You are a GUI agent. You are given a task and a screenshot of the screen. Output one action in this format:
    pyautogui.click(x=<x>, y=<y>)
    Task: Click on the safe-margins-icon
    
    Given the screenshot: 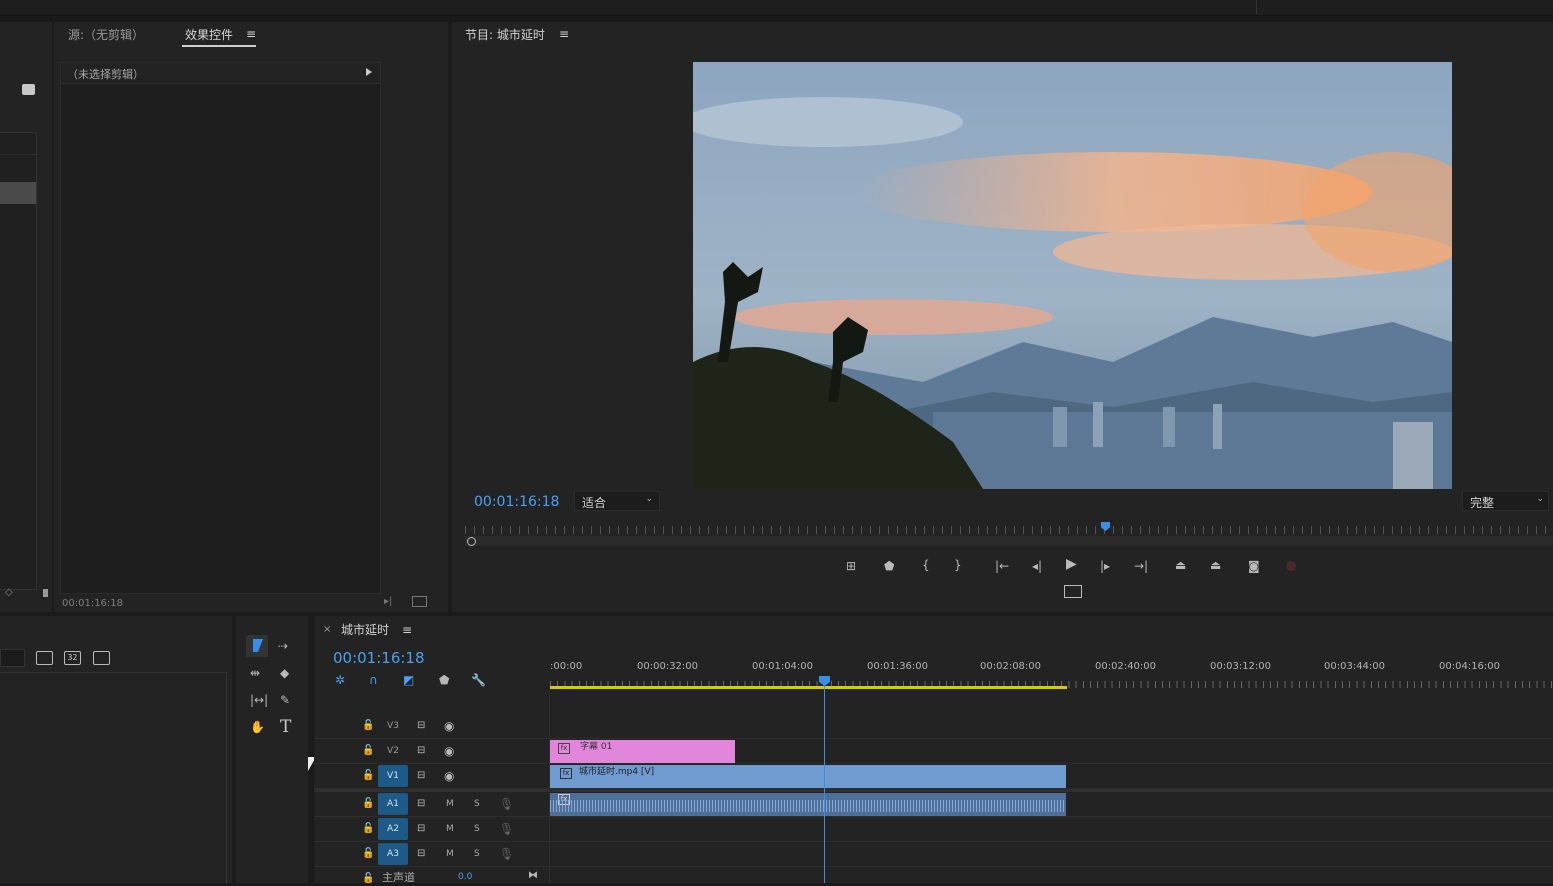 What is the action you would take?
    pyautogui.click(x=1073, y=591)
    